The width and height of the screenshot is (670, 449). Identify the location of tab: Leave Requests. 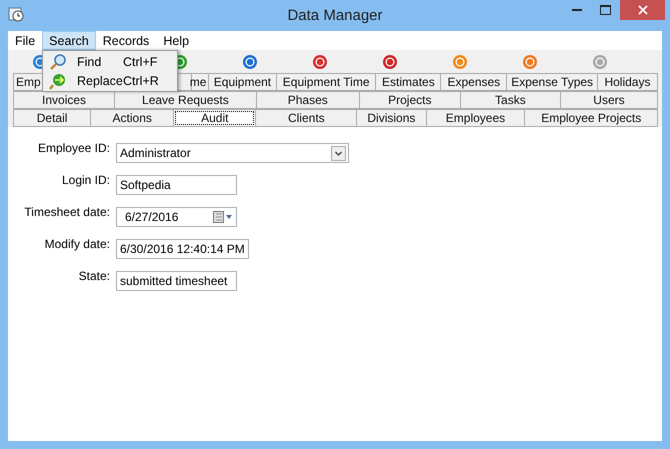
(185, 100).